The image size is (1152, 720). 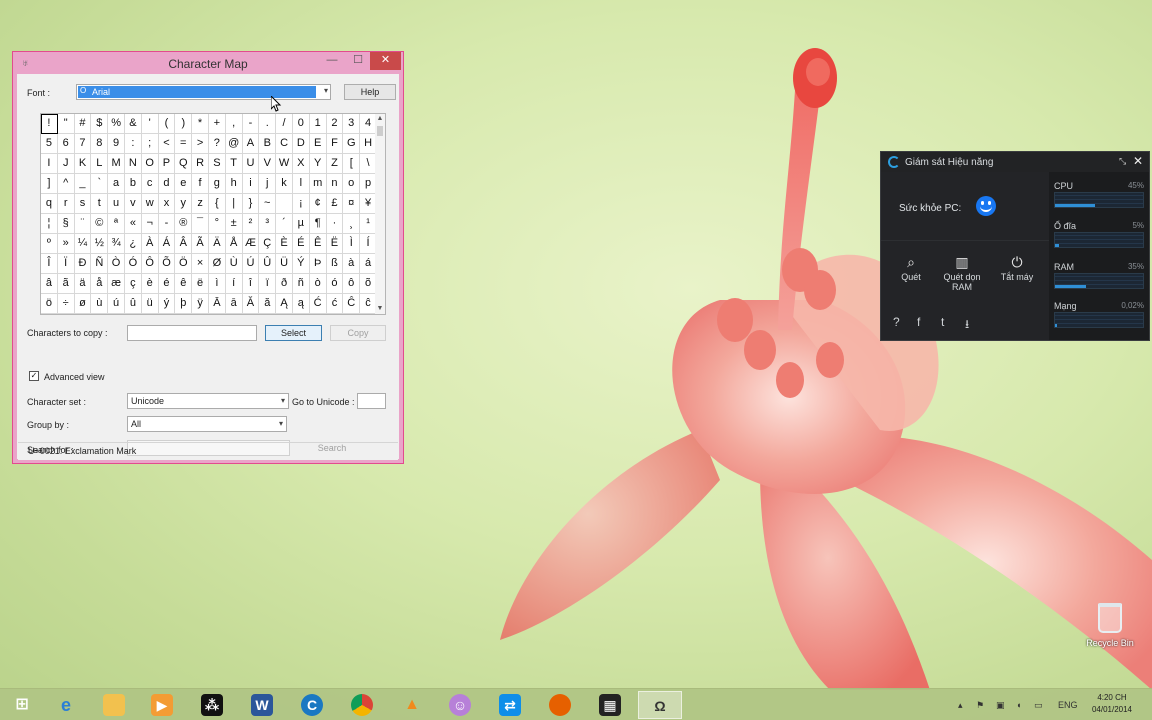 I want to click on char-cell: Ã, so click(x=200, y=244).